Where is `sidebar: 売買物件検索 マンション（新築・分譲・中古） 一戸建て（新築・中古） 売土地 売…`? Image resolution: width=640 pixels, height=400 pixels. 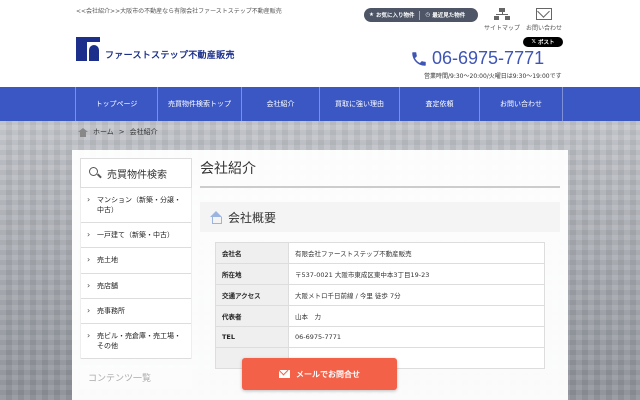
sidebar: 売買物件検索 マンション（新築・分譲・中古） 一戸建て（新築・中古） 売土地 売… is located at coordinates (136, 274).